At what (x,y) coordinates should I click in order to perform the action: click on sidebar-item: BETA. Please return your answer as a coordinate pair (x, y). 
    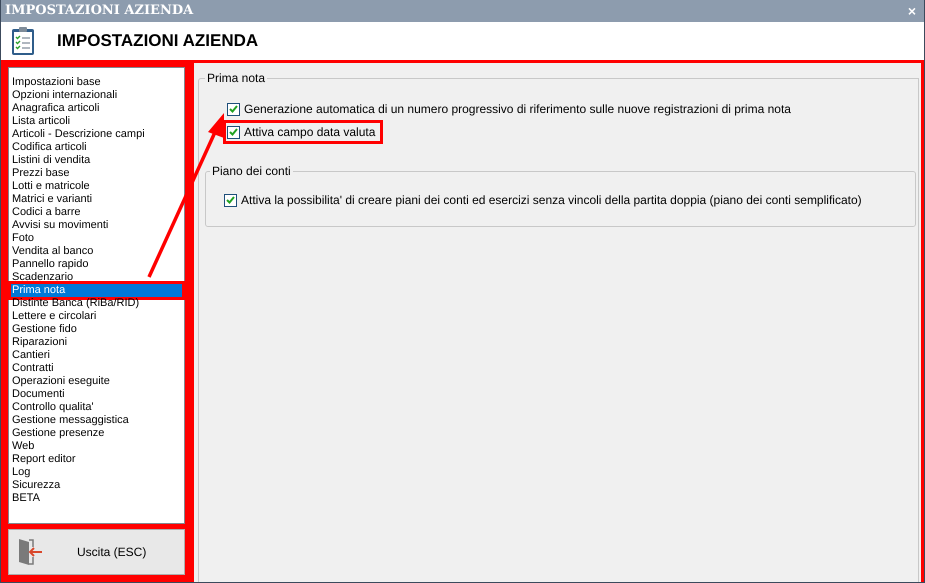
    Looking at the image, I should click on (96, 498).